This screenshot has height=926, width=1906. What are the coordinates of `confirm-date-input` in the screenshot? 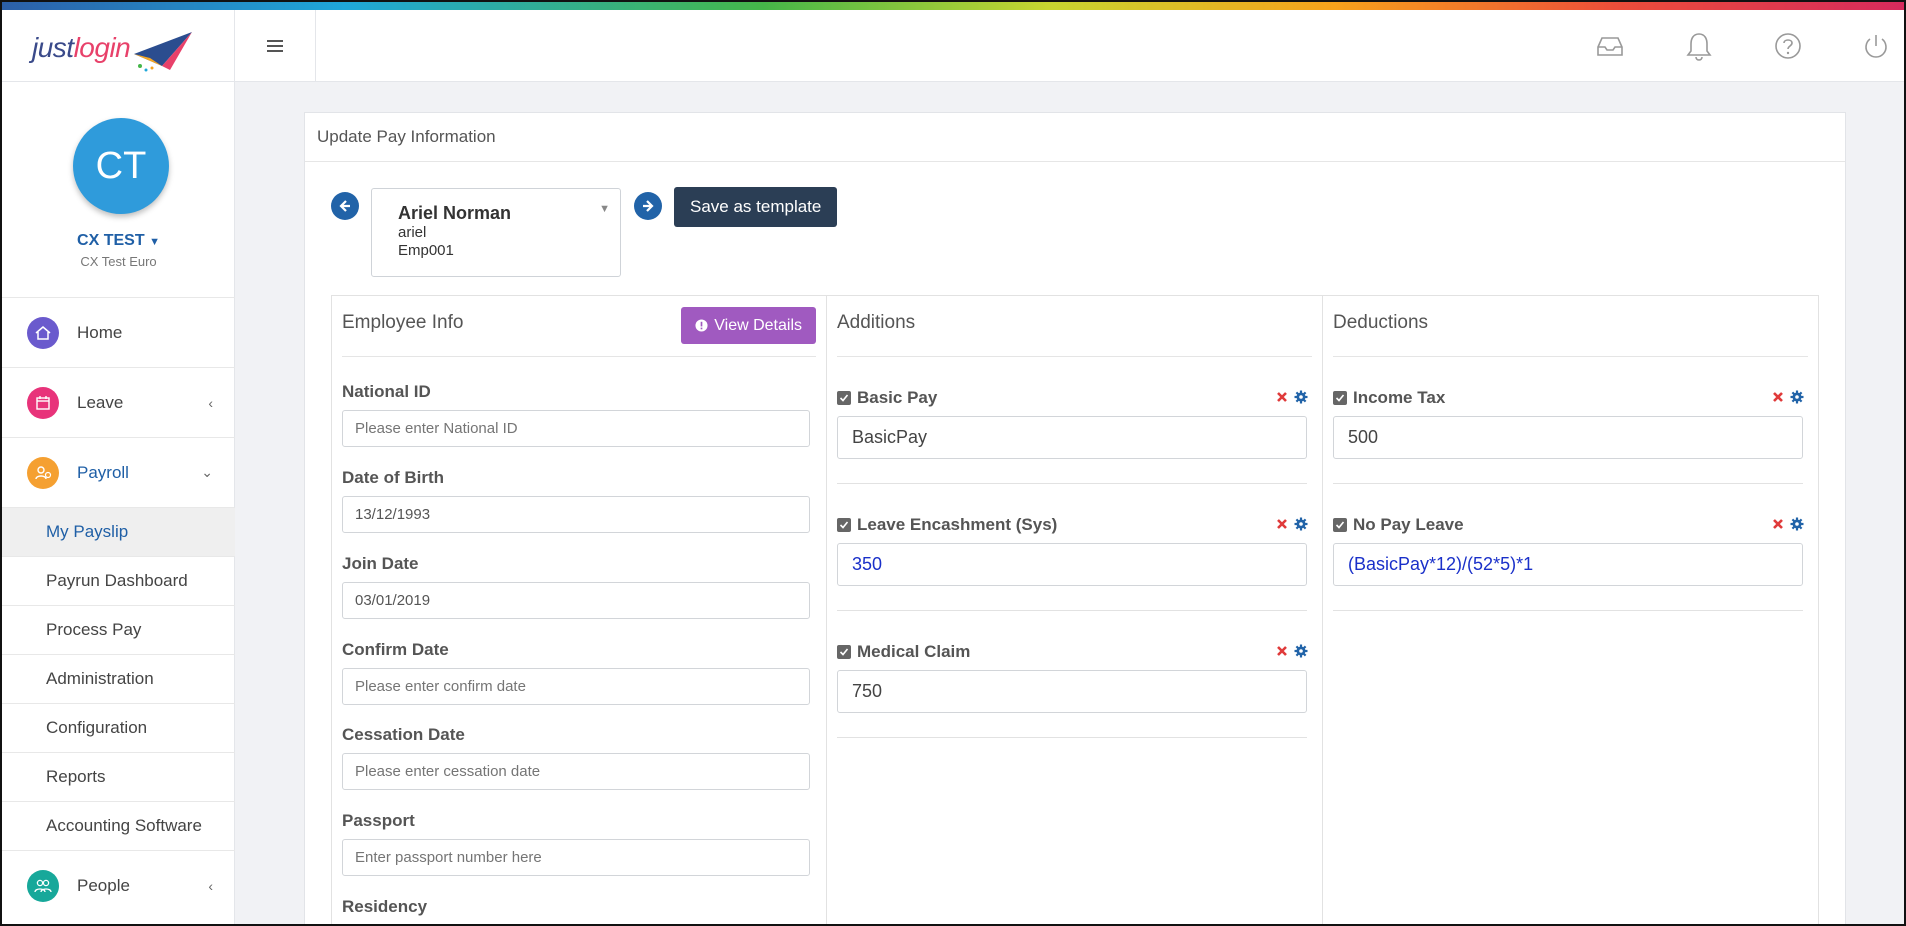 It's located at (576, 686).